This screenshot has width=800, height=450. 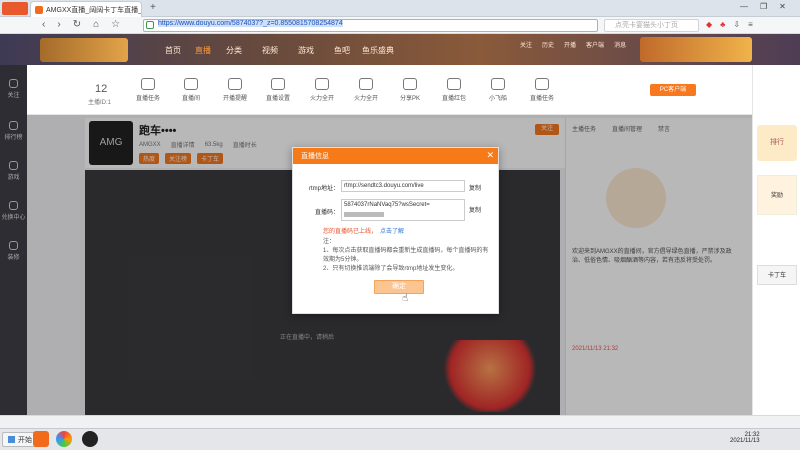 I want to click on refresh-icon: ↻, so click(x=77, y=24).